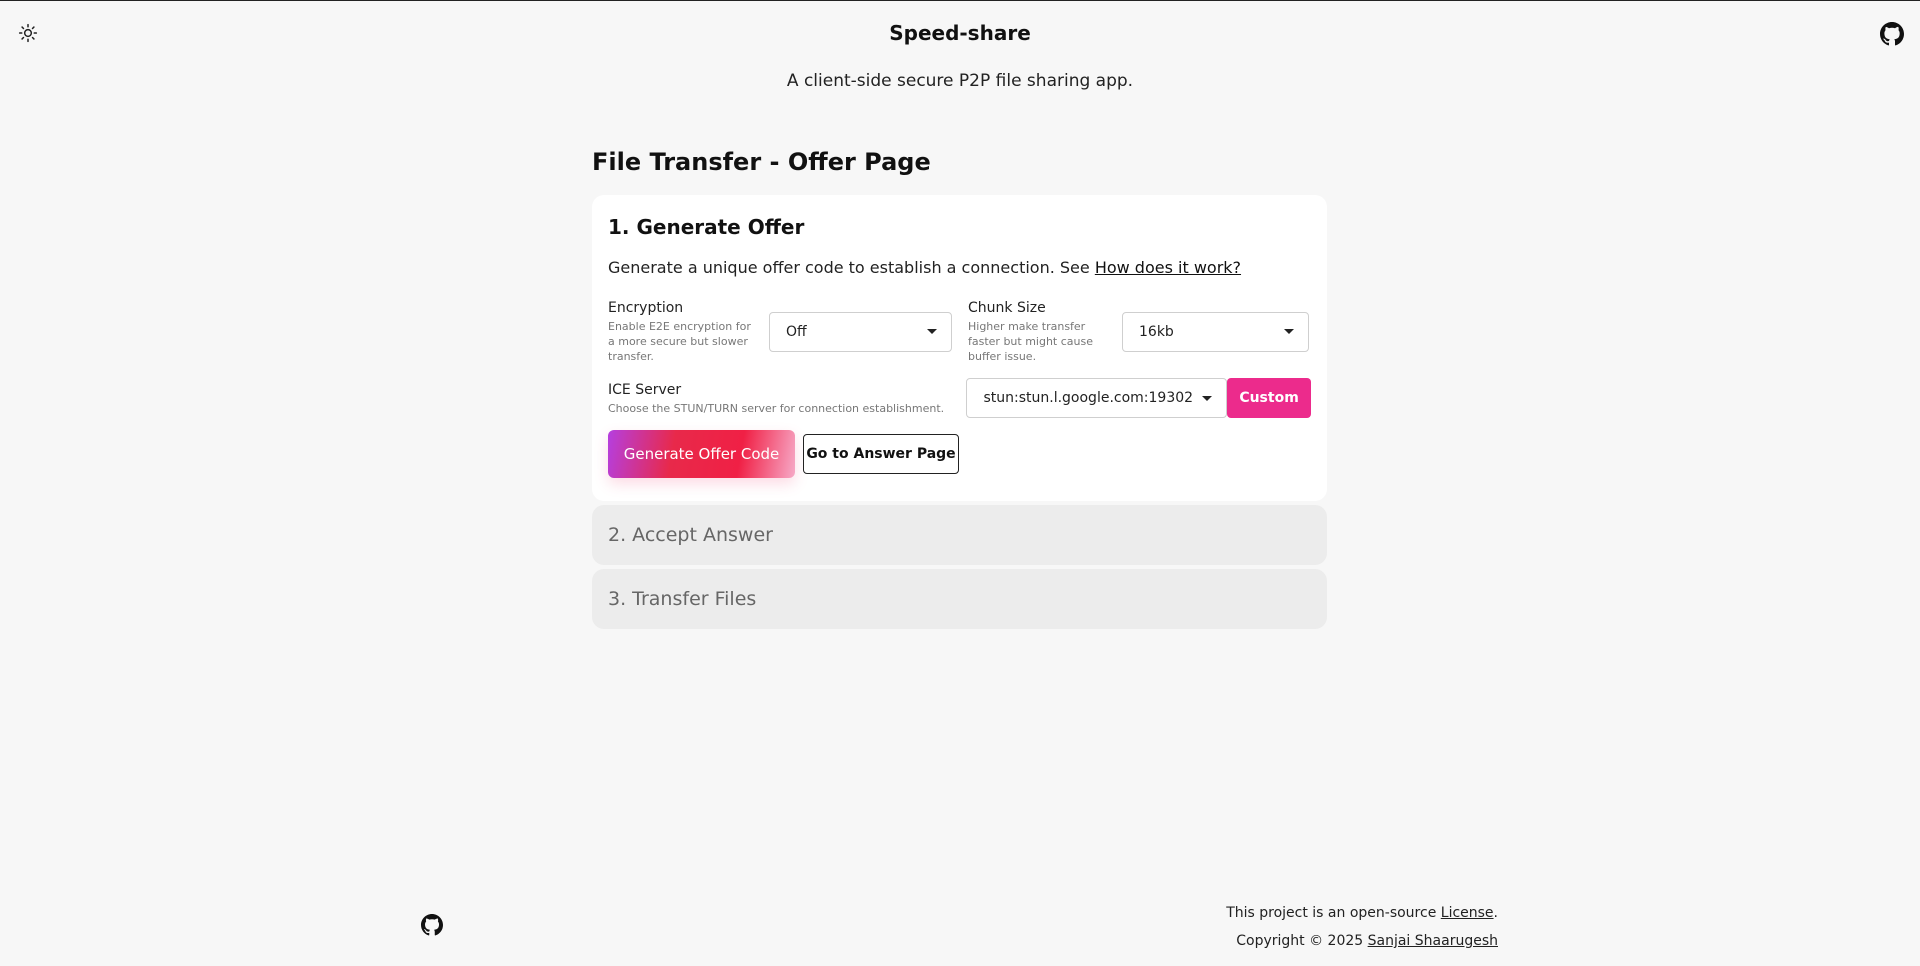 The width and height of the screenshot is (1920, 966). I want to click on app-title: Speed-share, so click(960, 33).